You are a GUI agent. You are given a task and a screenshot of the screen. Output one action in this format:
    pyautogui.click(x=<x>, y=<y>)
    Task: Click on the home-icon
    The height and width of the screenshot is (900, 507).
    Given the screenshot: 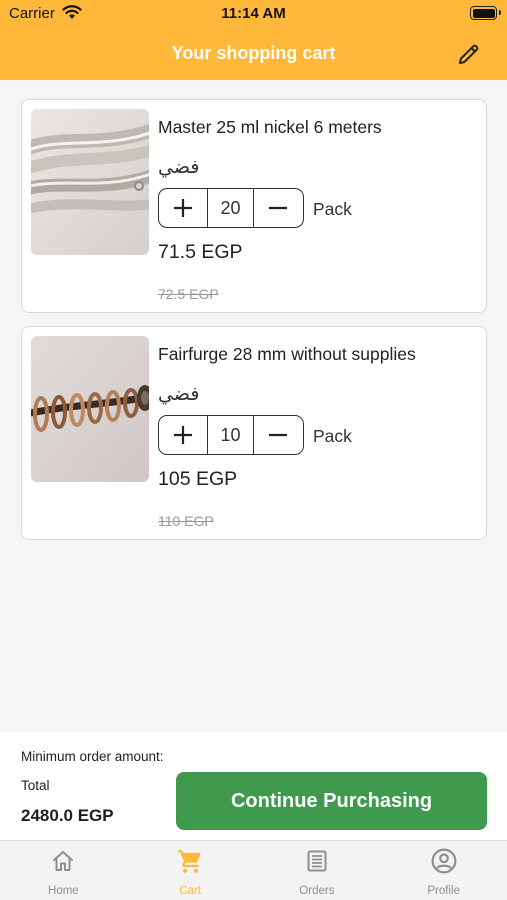 What is the action you would take?
    pyautogui.click(x=63, y=861)
    